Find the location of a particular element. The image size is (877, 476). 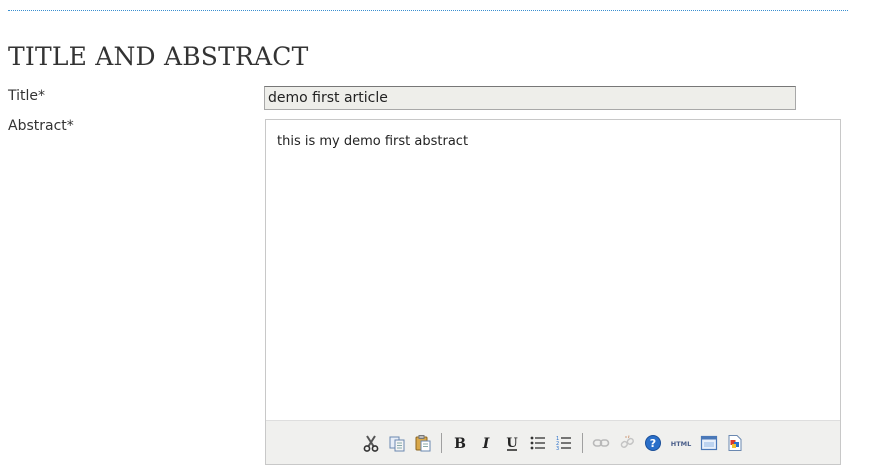

link-button is located at coordinates (601, 443).